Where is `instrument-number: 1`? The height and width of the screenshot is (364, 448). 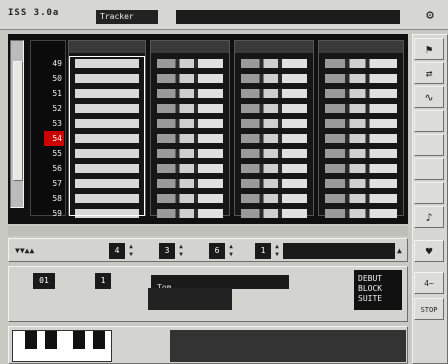 instrument-number: 1 is located at coordinates (103, 281).